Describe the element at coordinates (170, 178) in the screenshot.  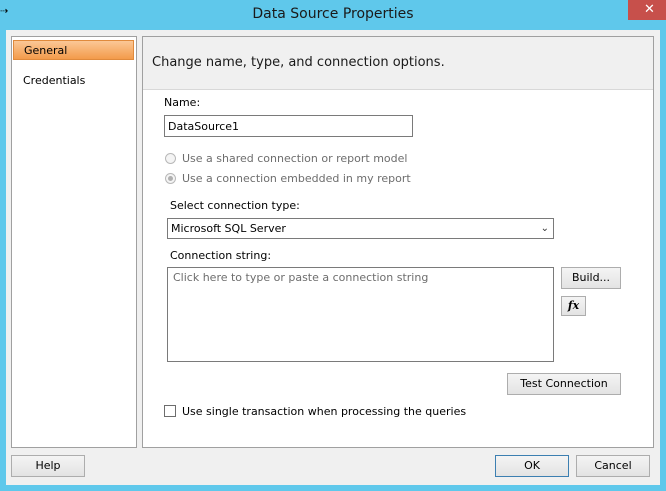
I see `embedded-connection-radio` at that location.